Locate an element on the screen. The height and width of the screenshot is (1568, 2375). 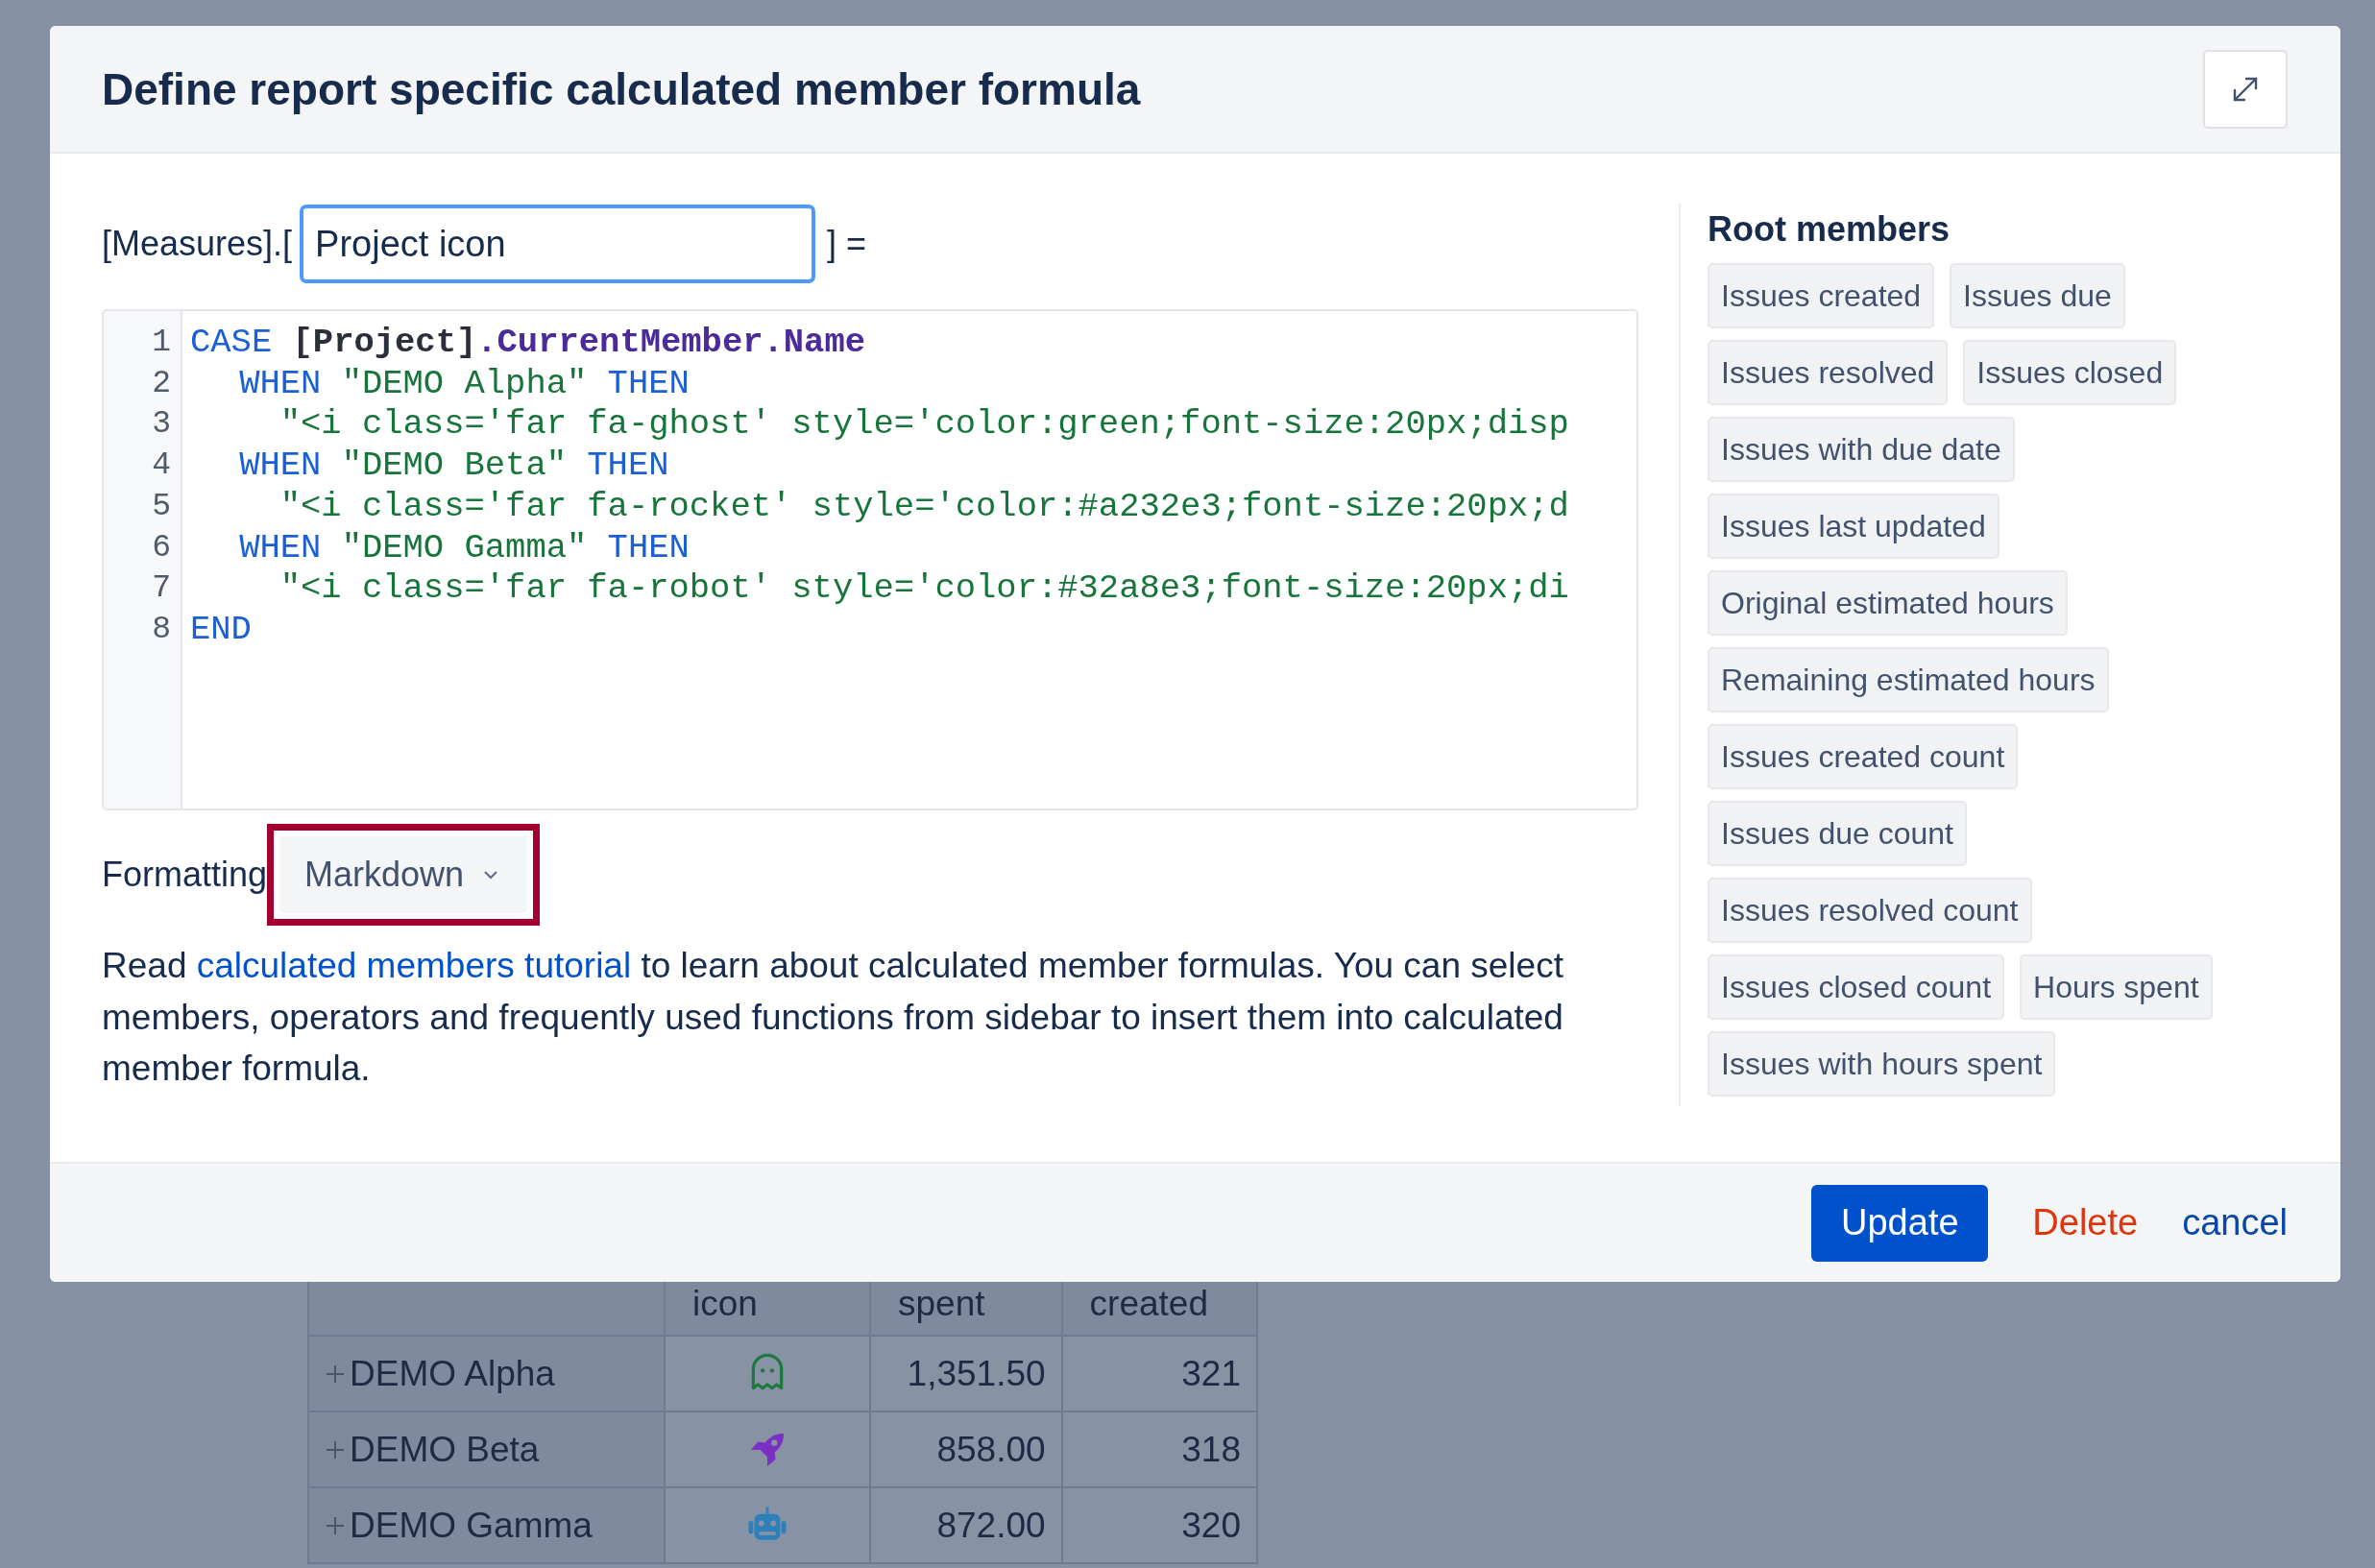
dialog-title: Define report specific calculated member formula is located at coordinates (622, 88).